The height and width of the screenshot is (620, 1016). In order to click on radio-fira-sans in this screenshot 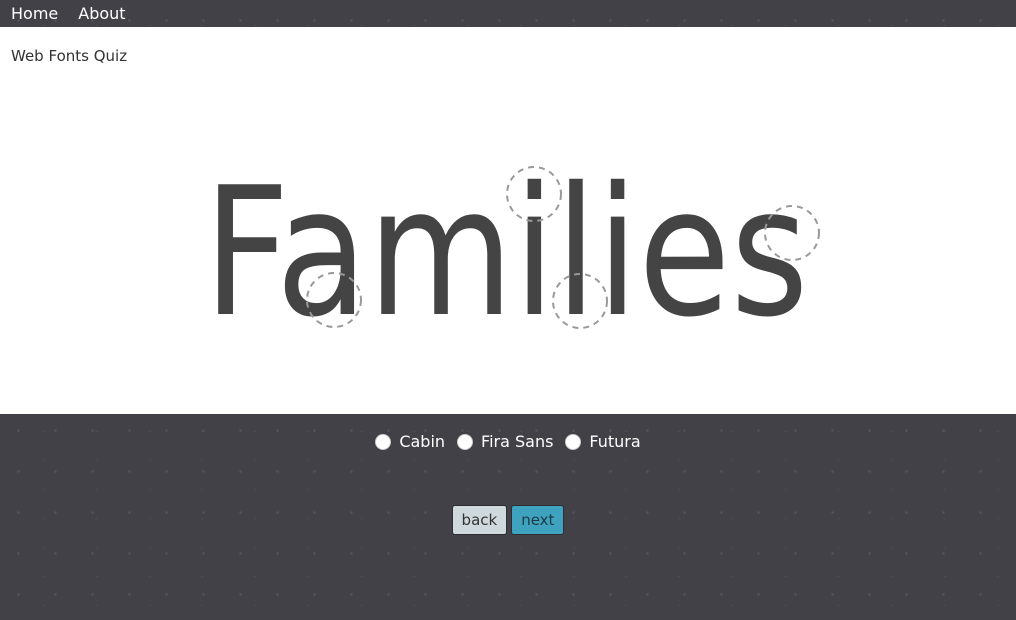, I will do `click(465, 441)`.